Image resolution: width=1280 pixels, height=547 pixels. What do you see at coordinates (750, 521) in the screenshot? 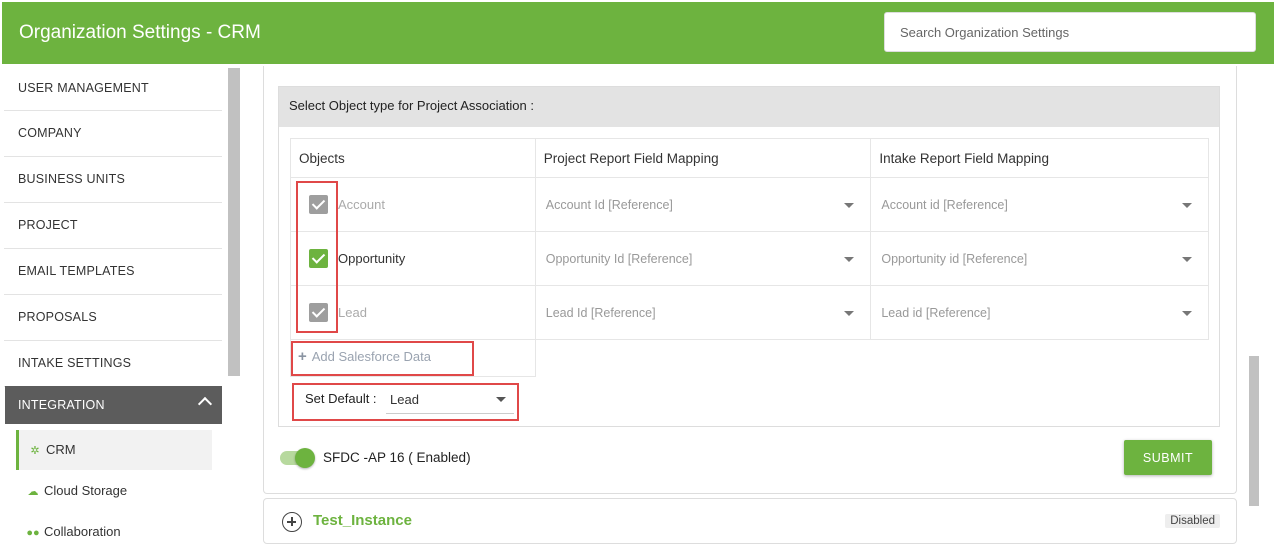
I see `instance-row: Test_Instance Disabled` at bounding box center [750, 521].